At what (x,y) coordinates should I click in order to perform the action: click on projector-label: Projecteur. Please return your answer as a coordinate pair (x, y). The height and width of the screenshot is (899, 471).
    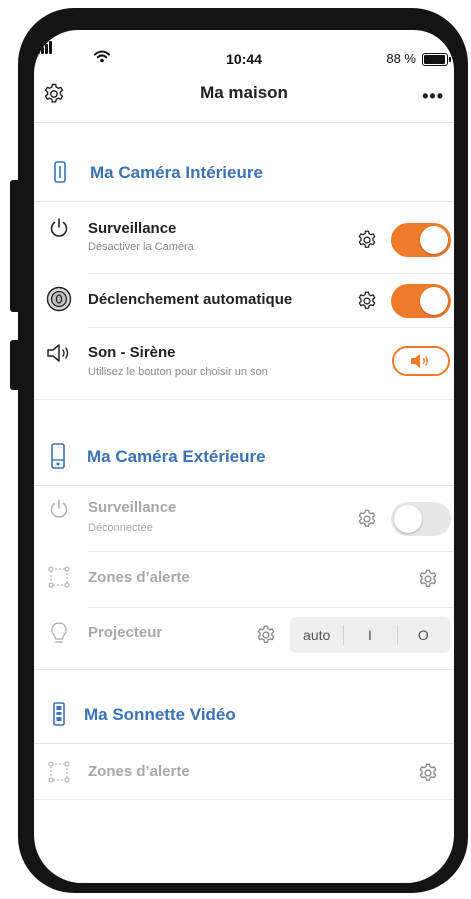
    Looking at the image, I should click on (125, 632).